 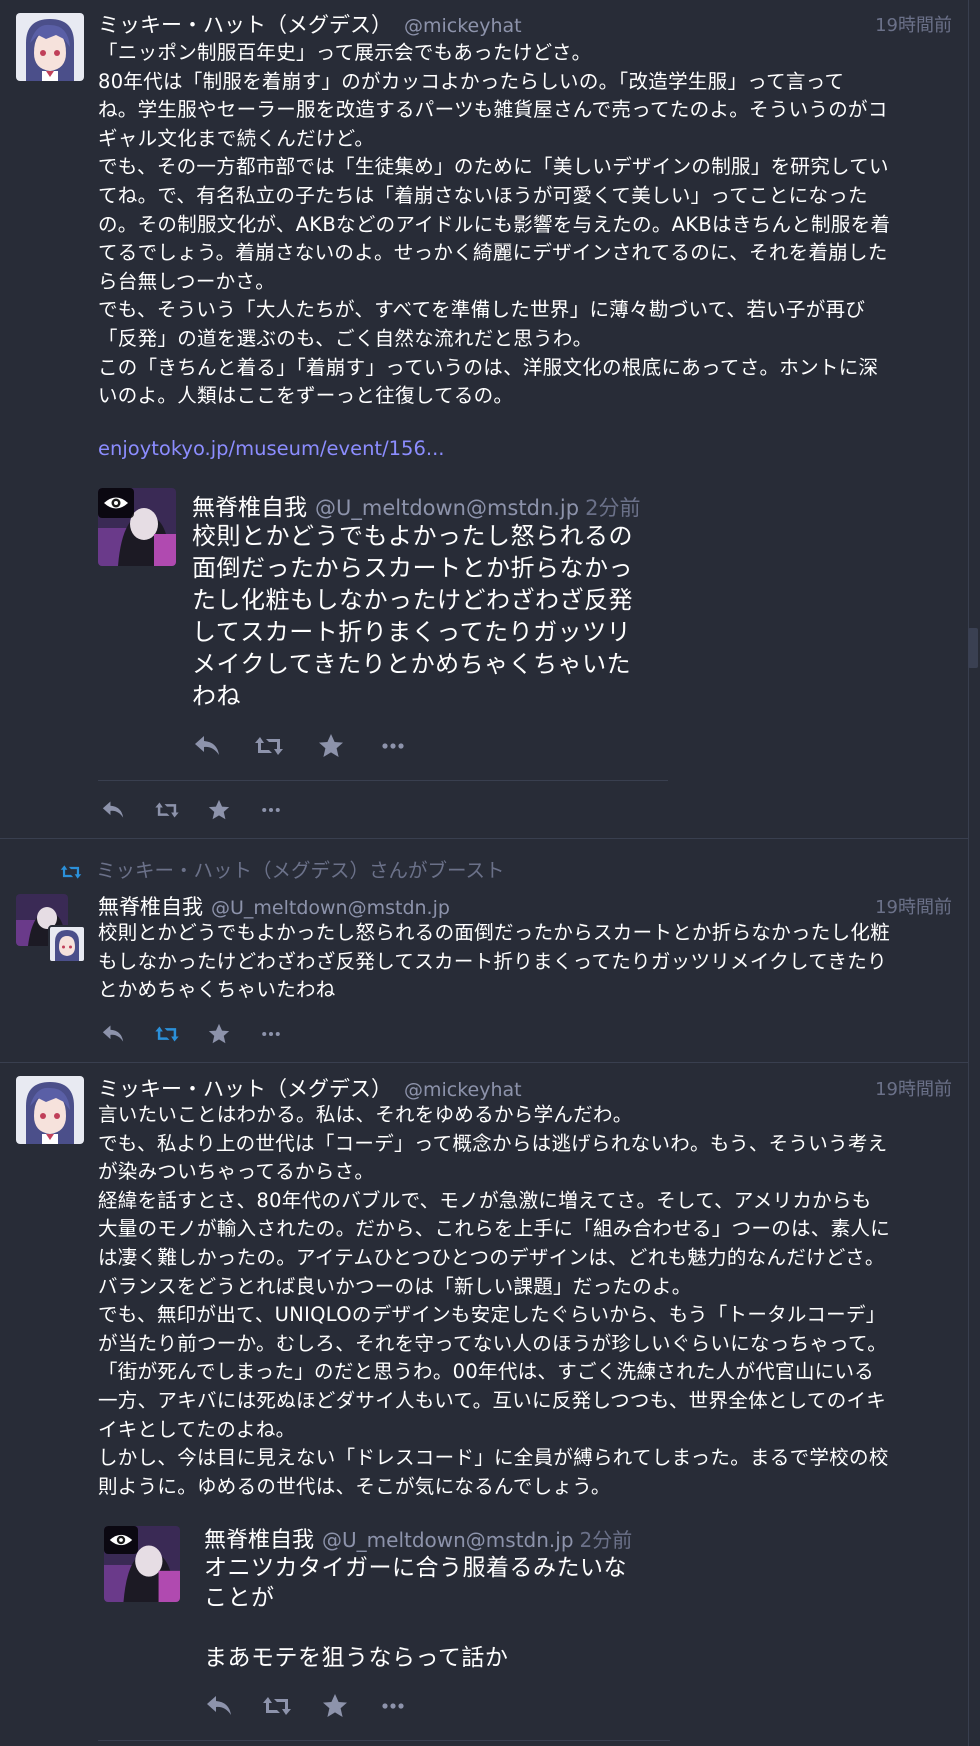 I want to click on boost-label: ミッキー・ハット（メグデス）さんがブースト, so click(x=300, y=870).